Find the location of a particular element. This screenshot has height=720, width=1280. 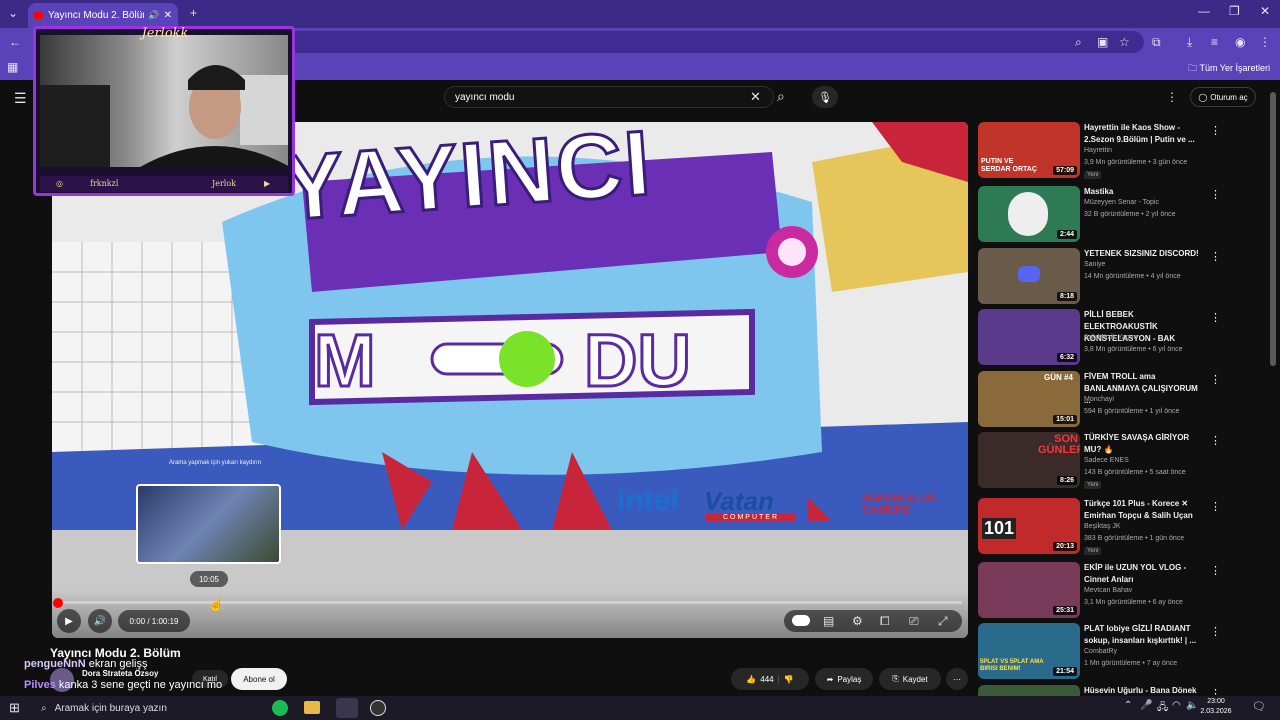

recommendation-channel: Monchayi is located at coordinates (1099, 399).